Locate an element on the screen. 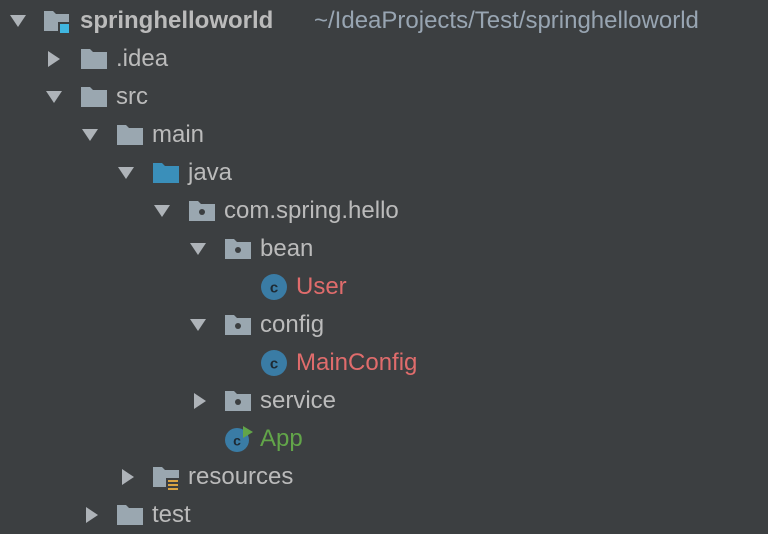 The image size is (768, 534). runnable-class-icon: c is located at coordinates (238, 439).